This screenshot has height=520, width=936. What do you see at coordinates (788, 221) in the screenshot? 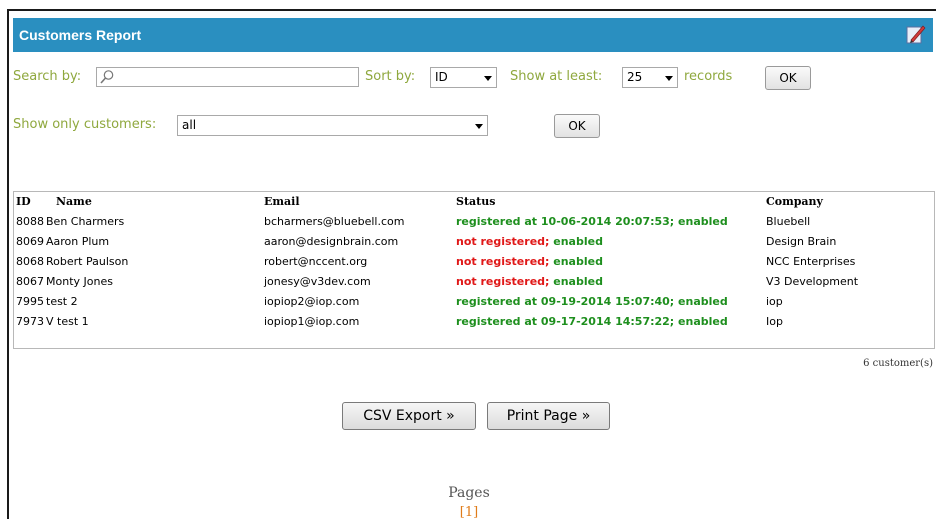
I see `cell-company: Bluebell` at bounding box center [788, 221].